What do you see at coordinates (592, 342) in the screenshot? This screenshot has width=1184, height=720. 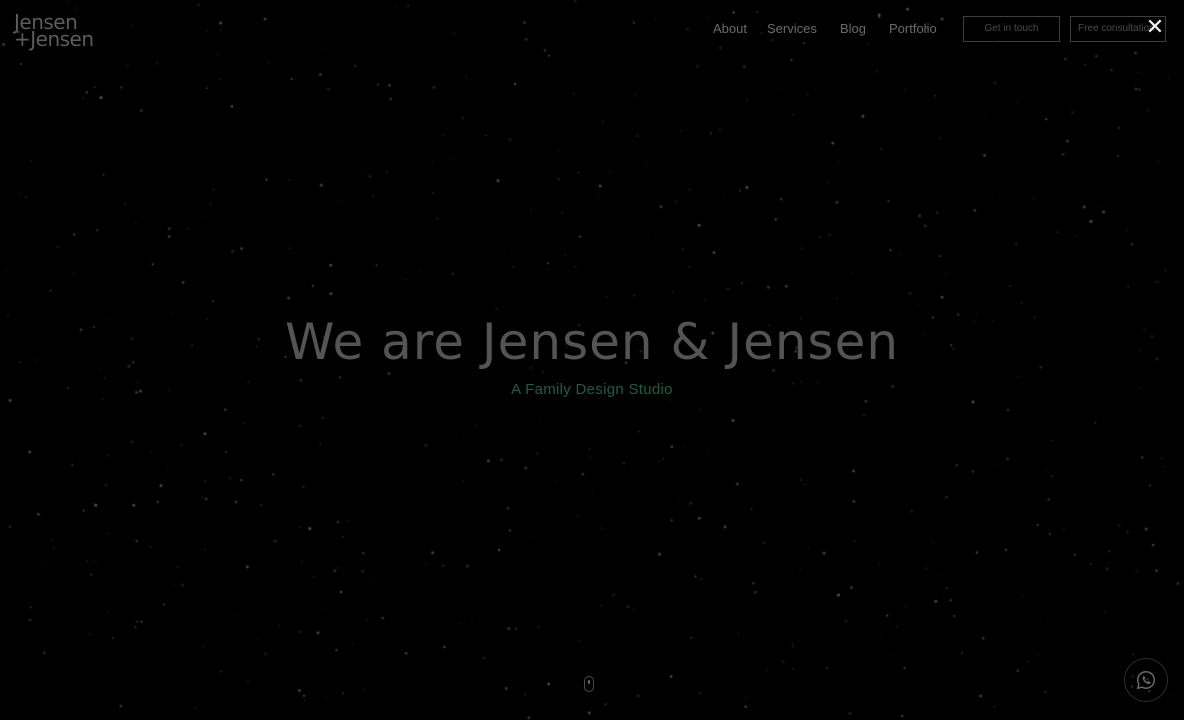 I see `hero-title: We are Jensen & Jensen` at bounding box center [592, 342].